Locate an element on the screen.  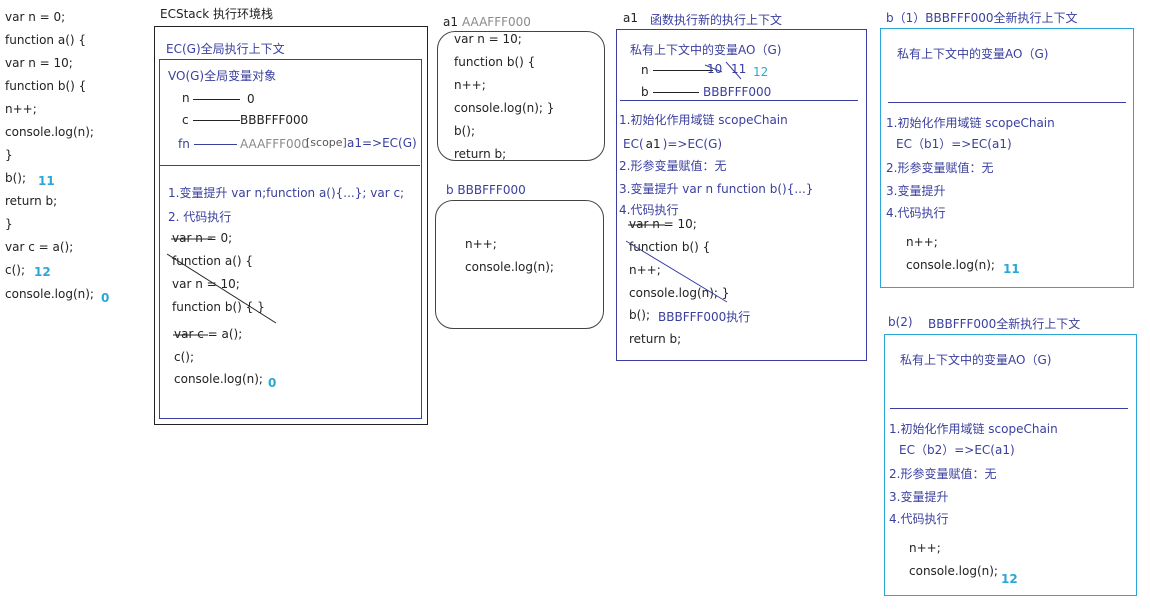
code-line: function a() { is located at coordinates (45, 40).